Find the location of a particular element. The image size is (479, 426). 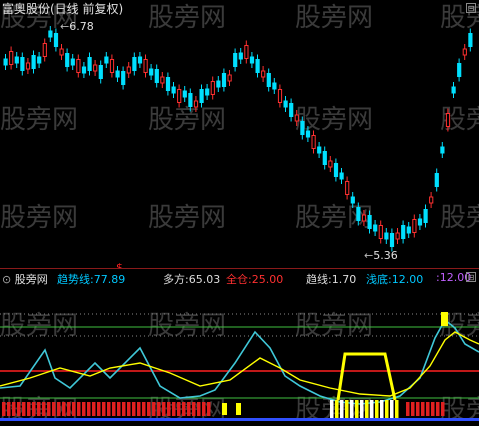

indicator-name: ⊙ 股旁网 is located at coordinates (25, 279).